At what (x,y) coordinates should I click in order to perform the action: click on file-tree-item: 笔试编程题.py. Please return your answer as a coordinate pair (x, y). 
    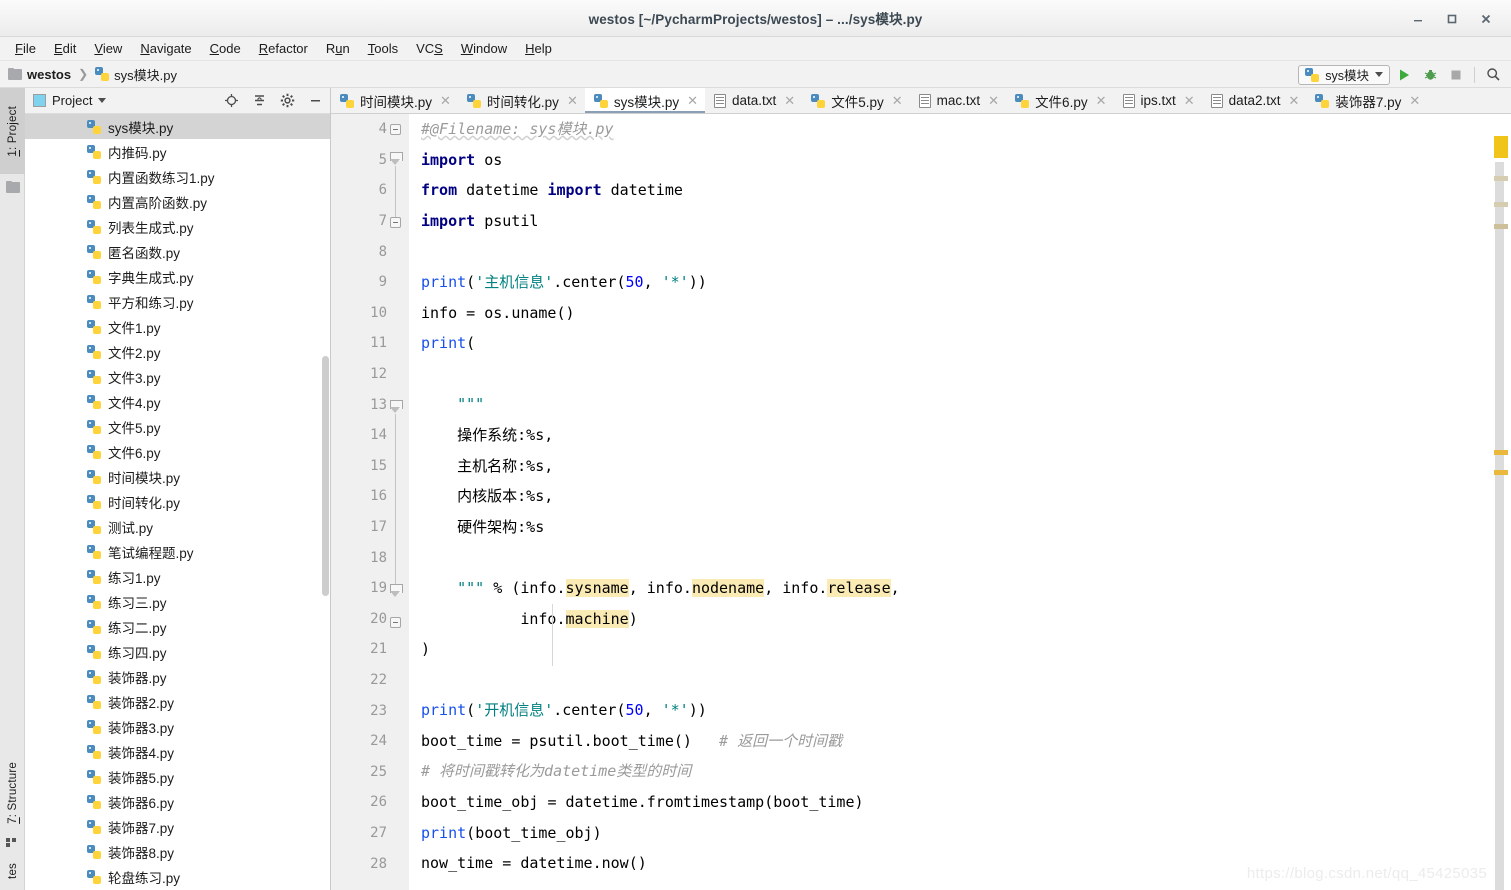
    Looking at the image, I should click on (177, 551).